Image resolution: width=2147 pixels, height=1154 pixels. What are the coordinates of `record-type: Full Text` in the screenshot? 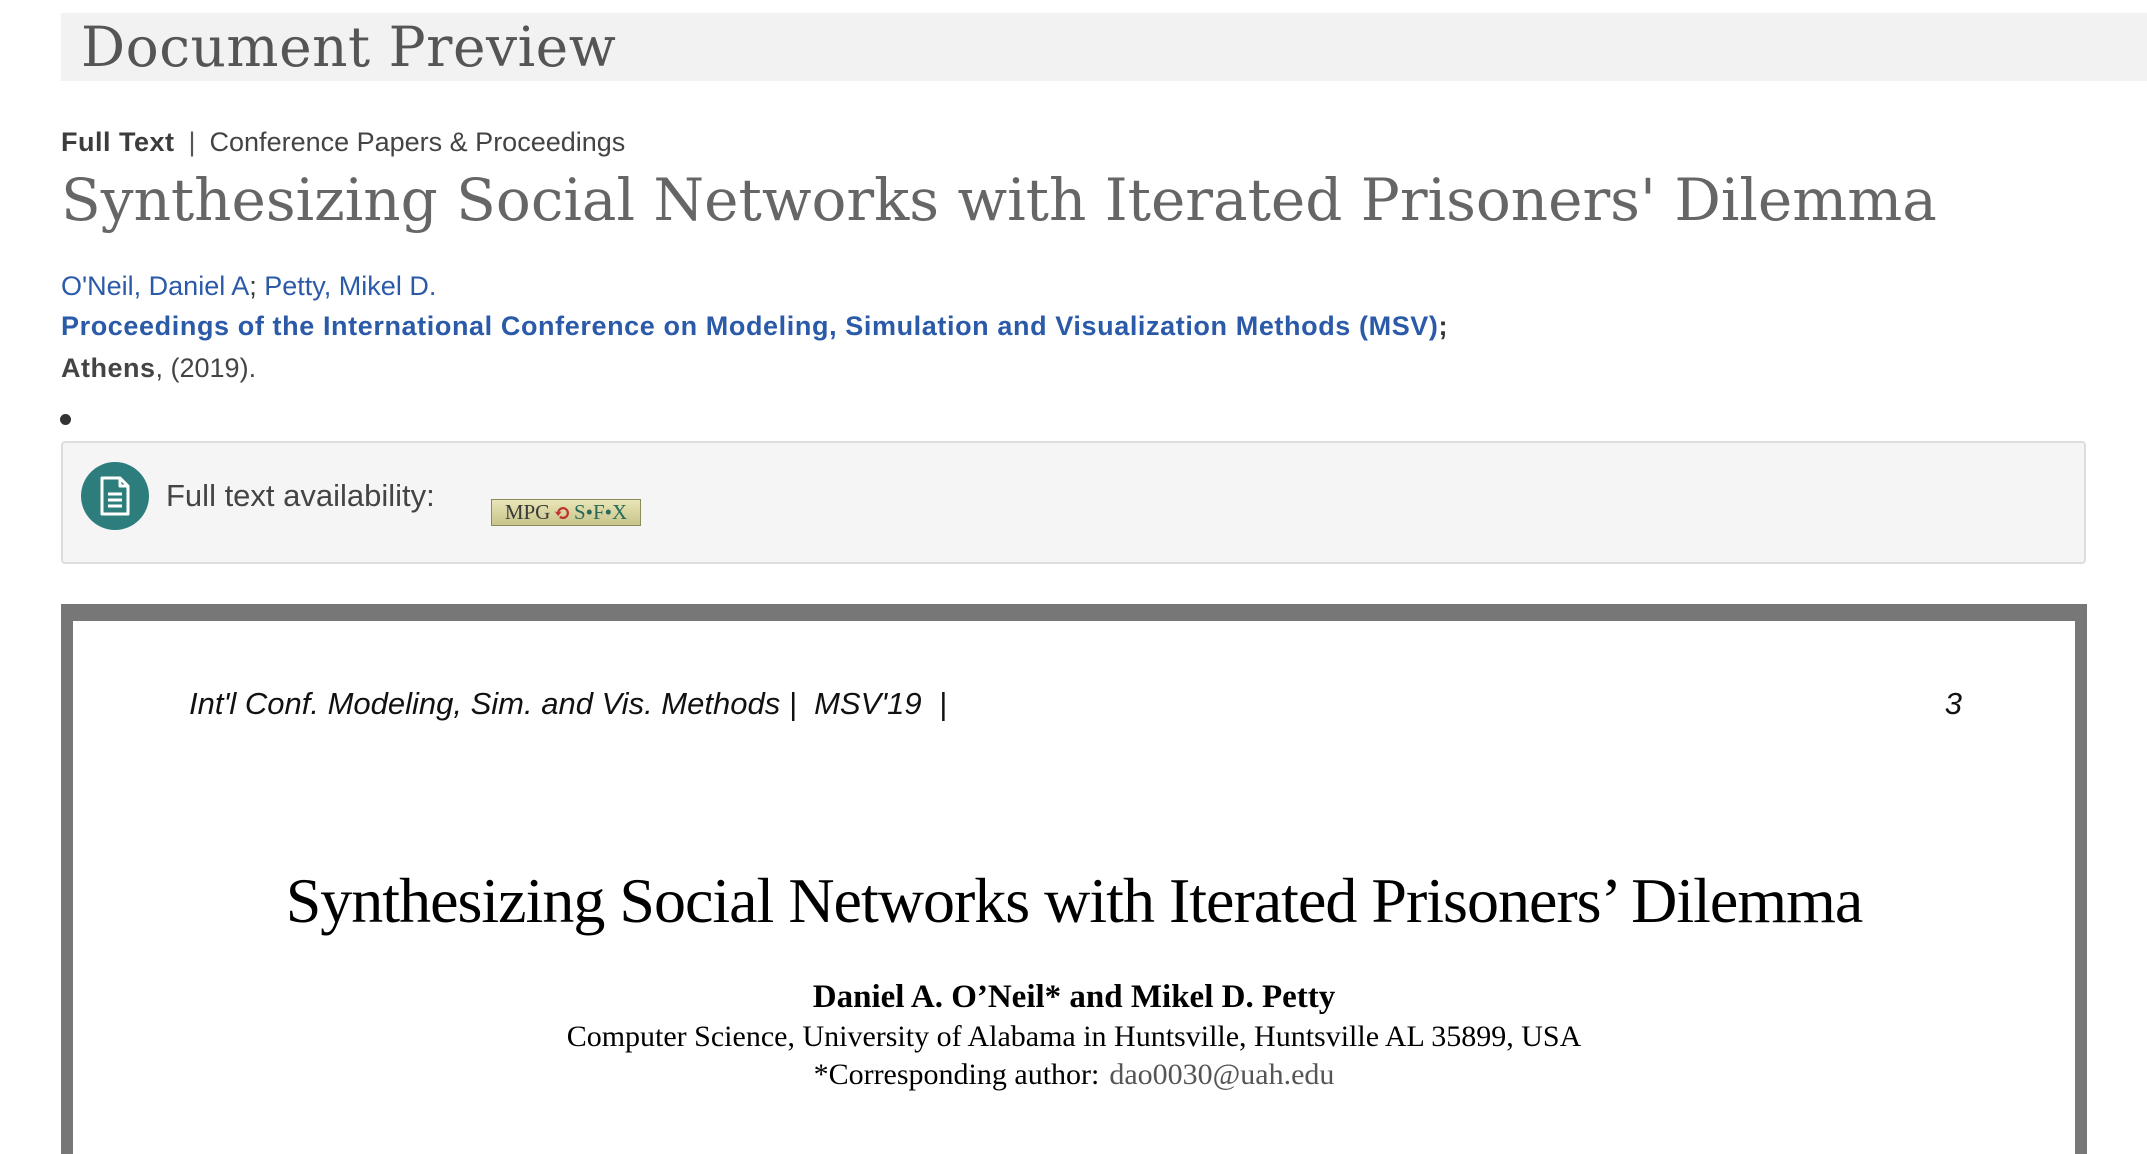 It's located at (118, 142).